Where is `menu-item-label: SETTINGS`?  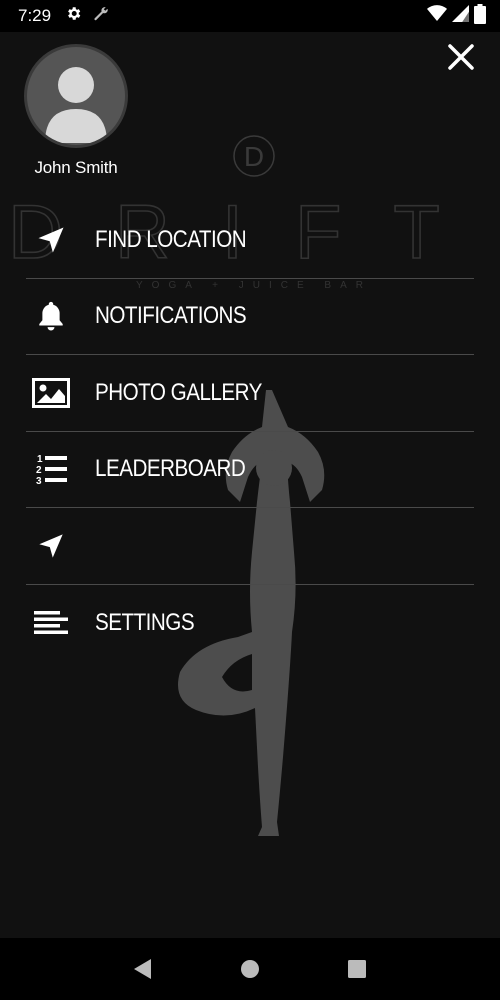 menu-item-label: SETTINGS is located at coordinates (145, 622).